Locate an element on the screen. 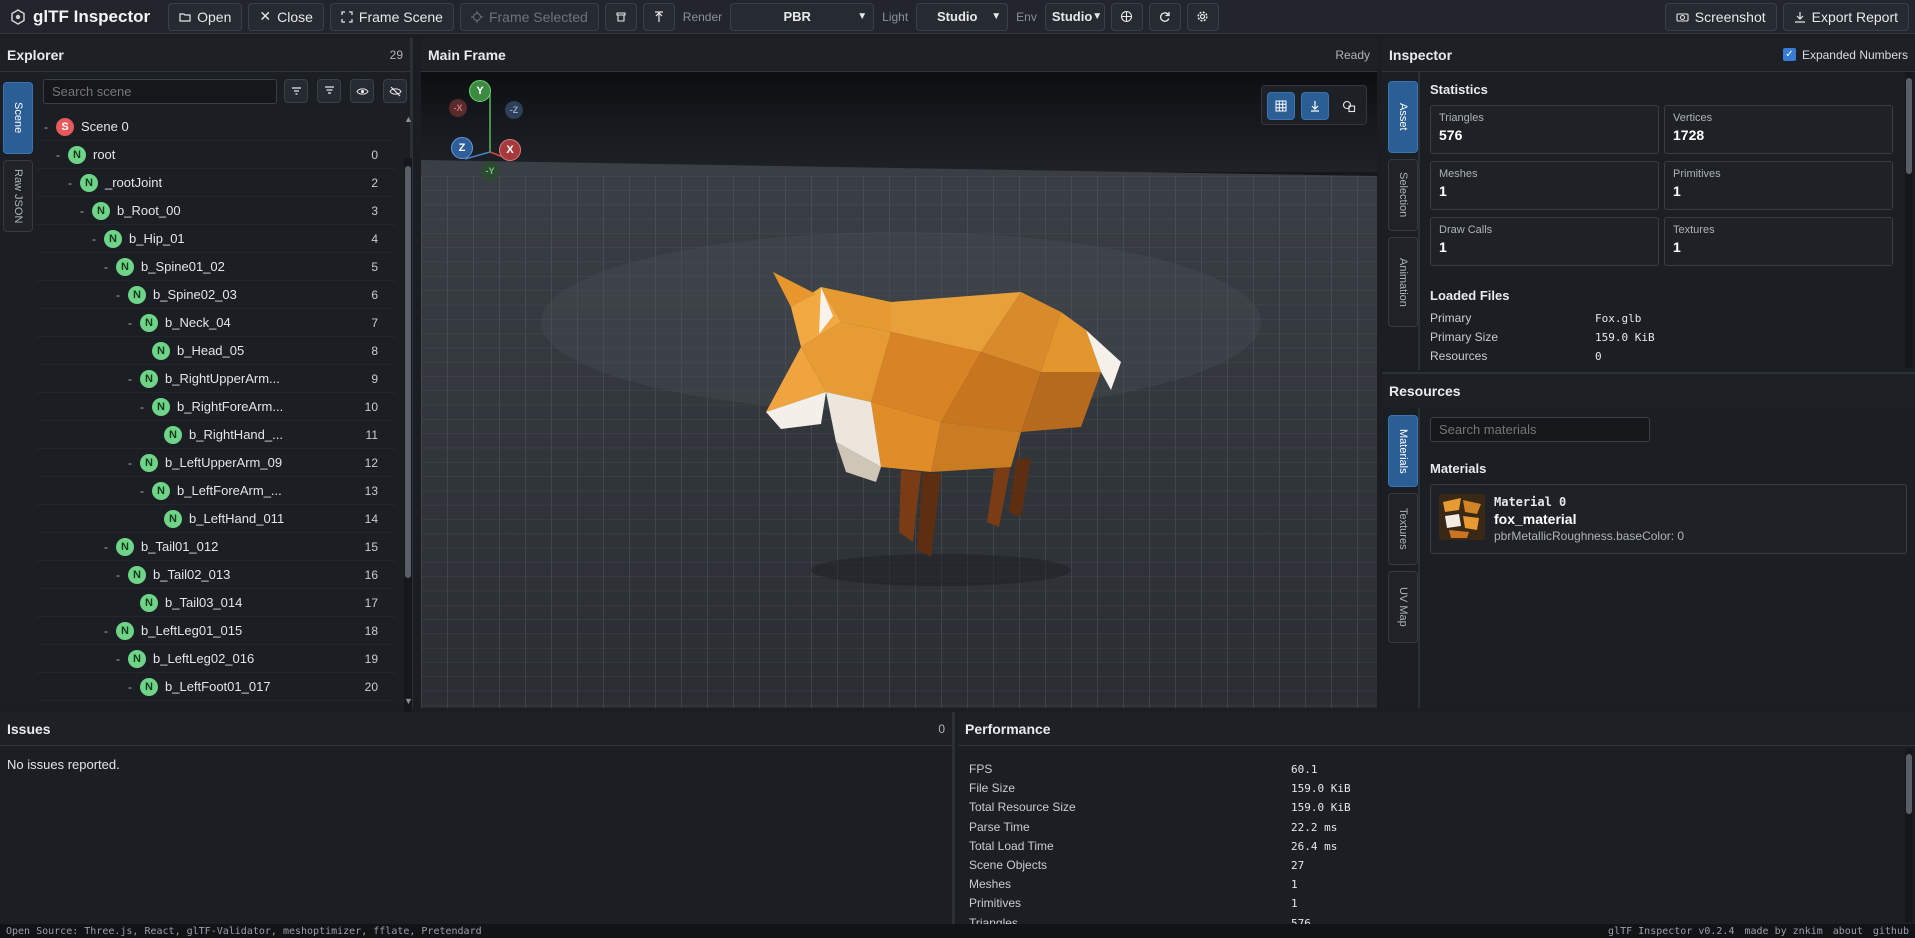 The image size is (1915, 938). tree-row: - N _rootJoint 2 is located at coordinates (216, 183).